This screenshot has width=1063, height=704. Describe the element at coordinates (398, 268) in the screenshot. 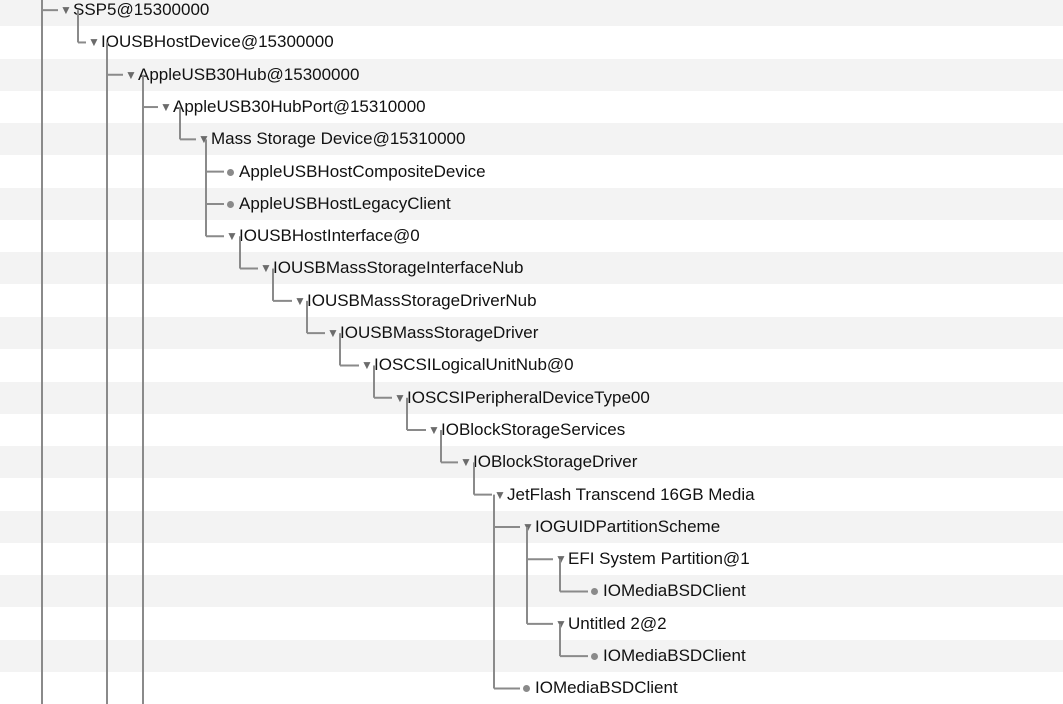

I see `tree-row-label: IOUSBMassStorageInterfaceNub` at that location.